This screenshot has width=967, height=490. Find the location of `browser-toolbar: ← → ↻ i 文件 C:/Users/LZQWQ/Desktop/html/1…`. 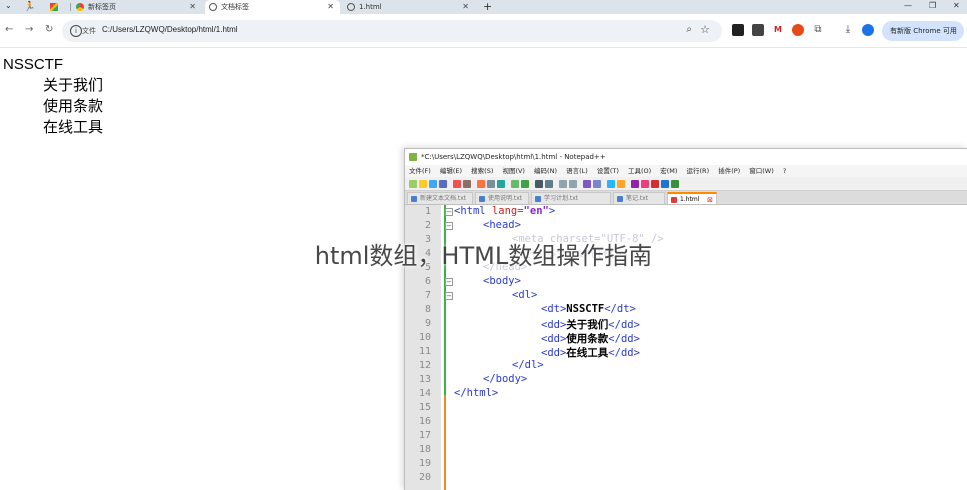

browser-toolbar: ← → ↻ i 文件 C:/Users/LZQWQ/Desktop/html/1… is located at coordinates (483, 31).